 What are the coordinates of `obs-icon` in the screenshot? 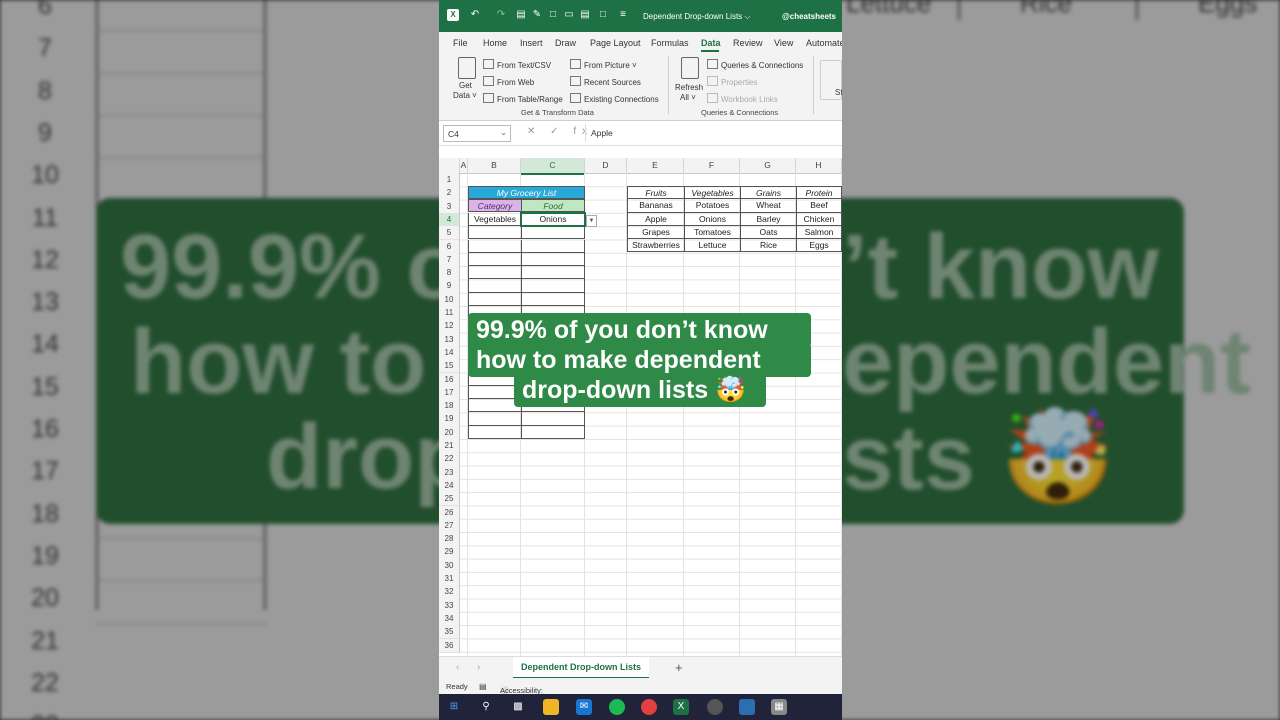 It's located at (715, 707).